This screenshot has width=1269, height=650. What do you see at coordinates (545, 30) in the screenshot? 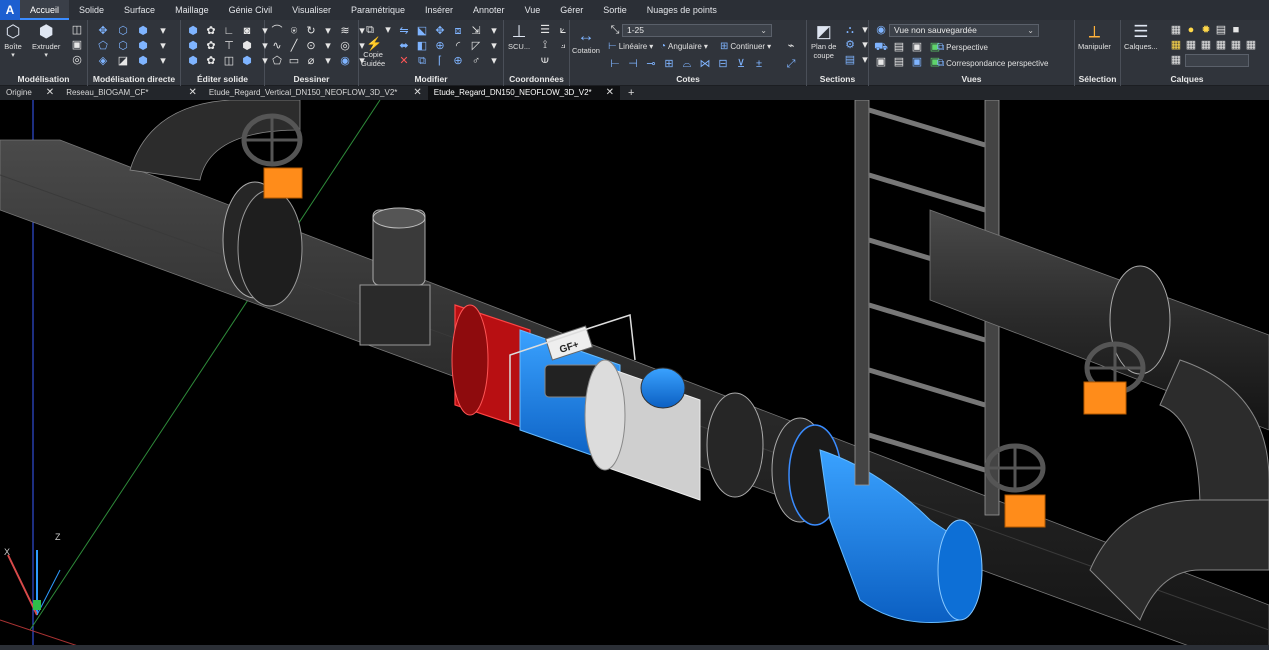
I see `named-ucs-icon: ☰` at bounding box center [545, 30].